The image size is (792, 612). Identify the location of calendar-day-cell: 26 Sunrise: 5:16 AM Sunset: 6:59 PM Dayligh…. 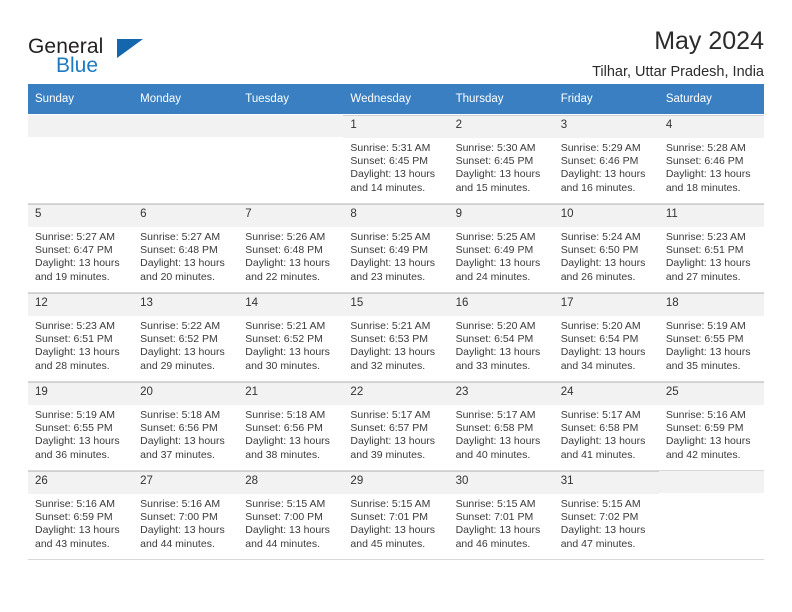
(81, 515).